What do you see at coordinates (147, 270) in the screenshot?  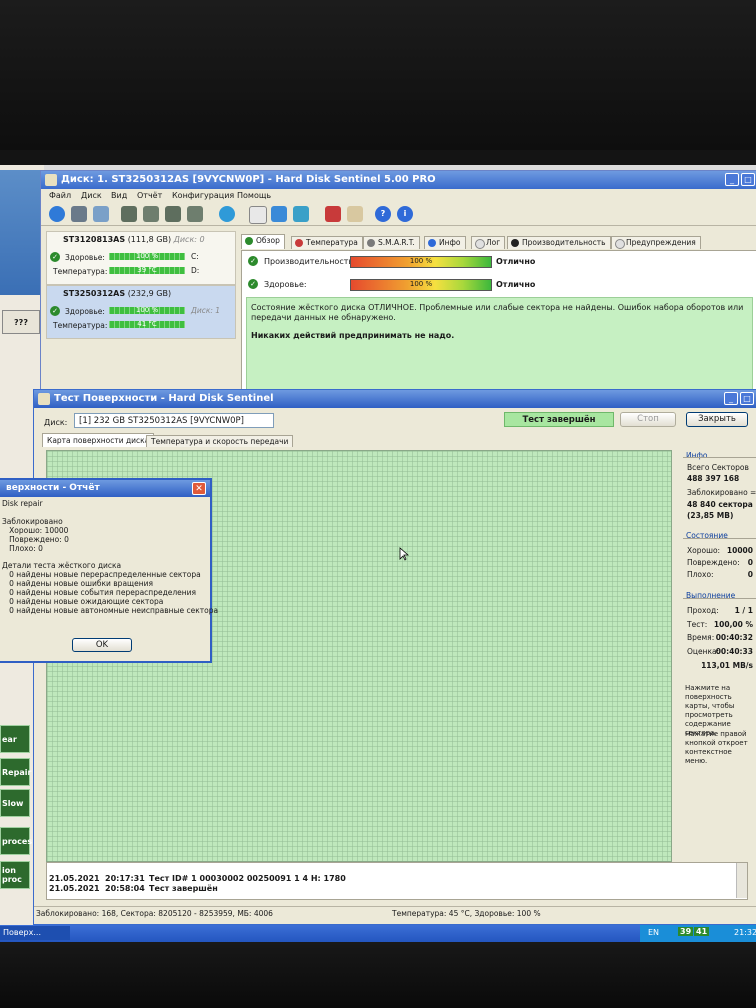 I see `disk-0-temp-bar: 39 °C` at bounding box center [147, 270].